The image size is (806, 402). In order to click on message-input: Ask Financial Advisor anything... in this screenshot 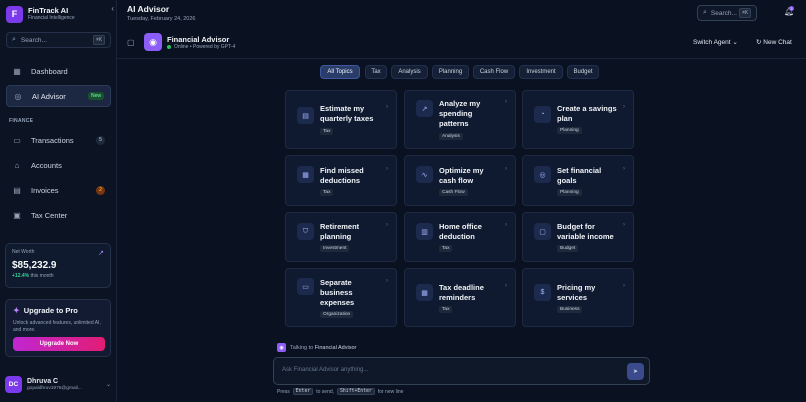, I will do `click(325, 370)`.